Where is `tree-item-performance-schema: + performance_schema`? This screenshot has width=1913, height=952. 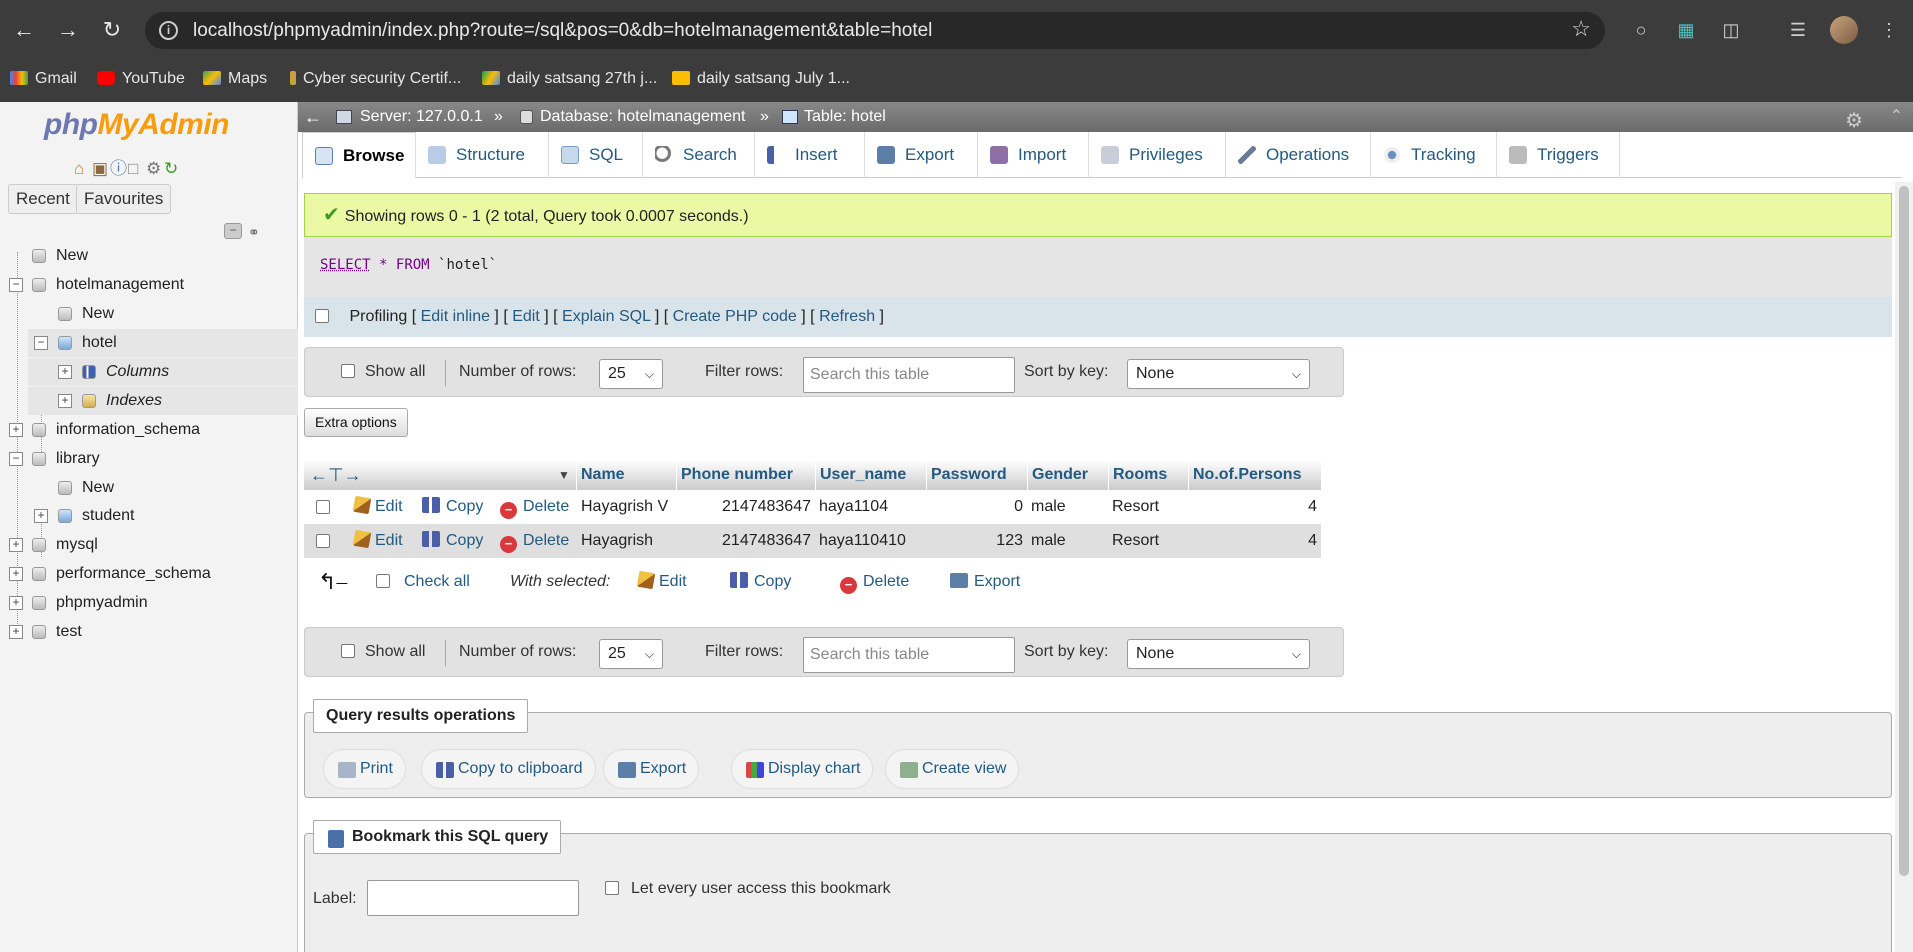 tree-item-performance-schema: + performance_schema is located at coordinates (149, 574).